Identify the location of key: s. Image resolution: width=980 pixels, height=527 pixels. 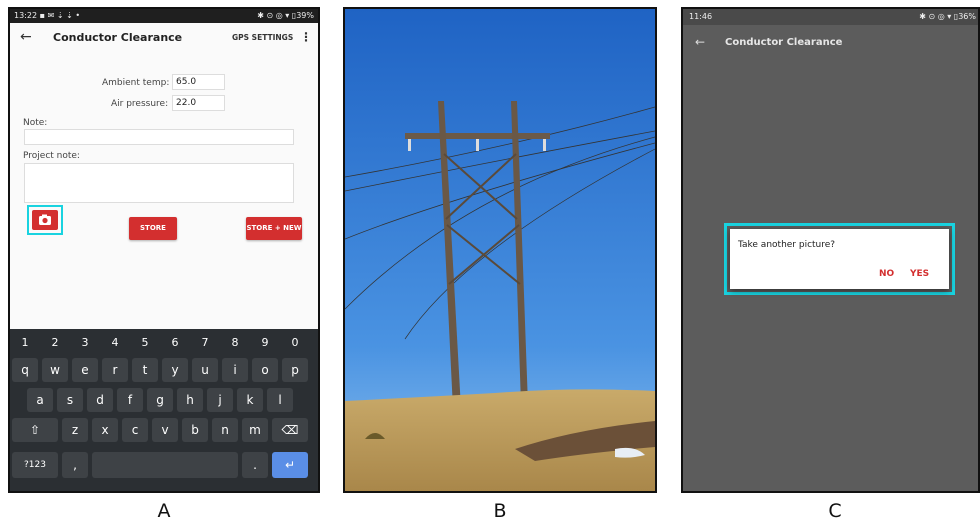
(70, 400).